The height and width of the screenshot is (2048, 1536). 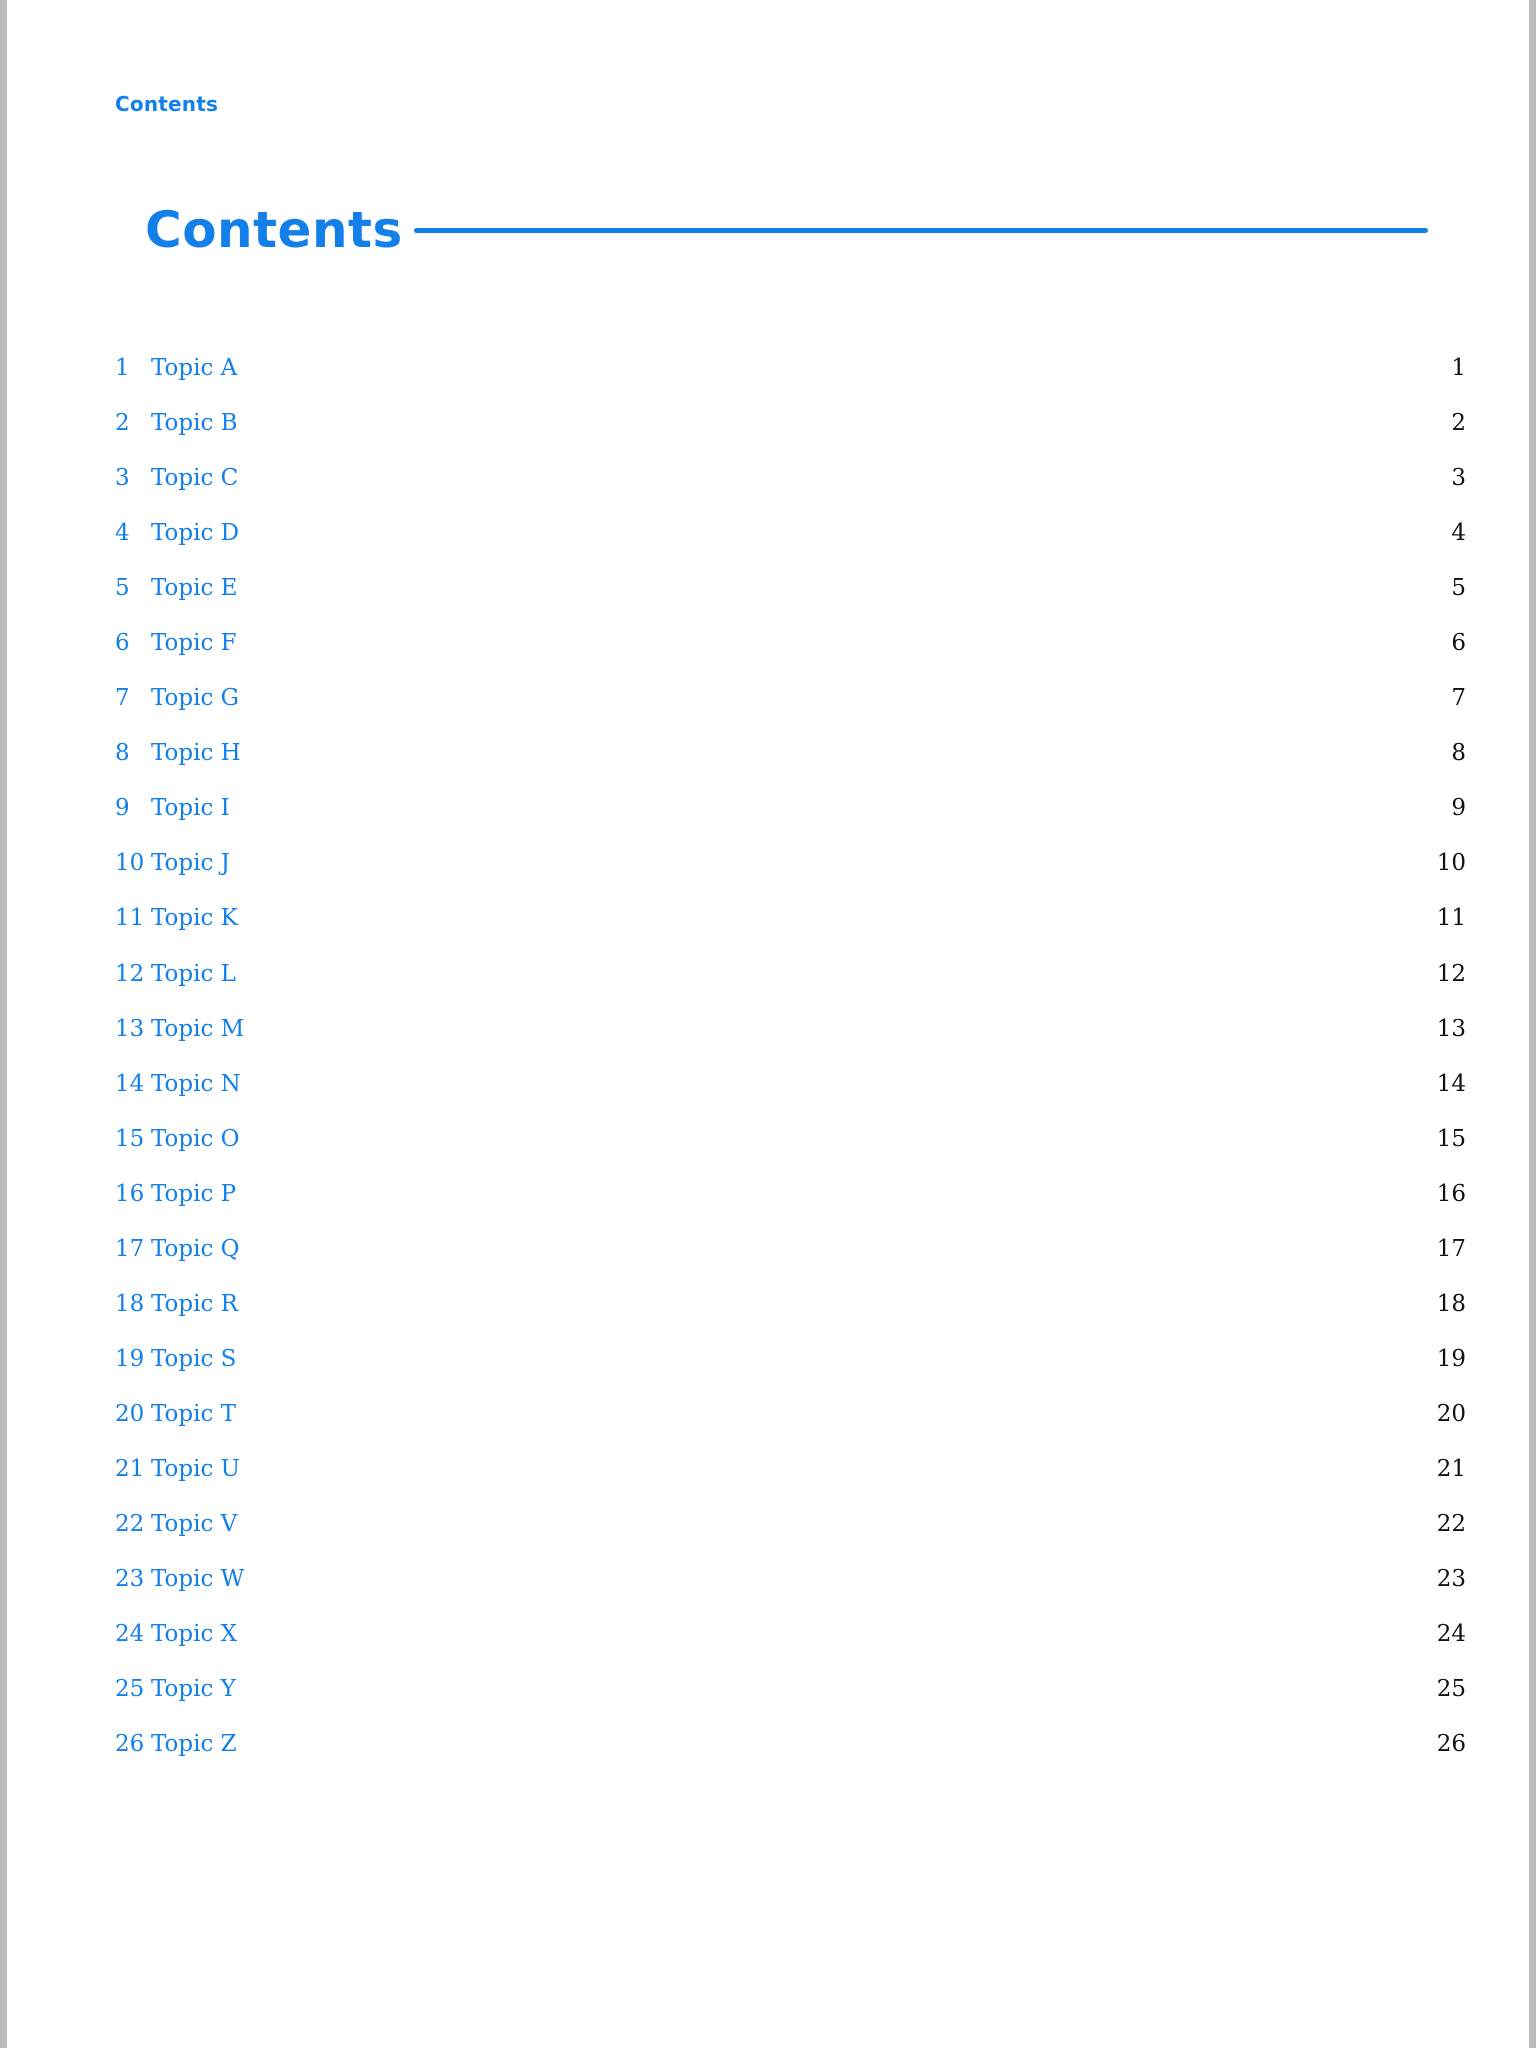 I want to click on toc-entry-link: 19 Topic S, so click(x=175, y=1359).